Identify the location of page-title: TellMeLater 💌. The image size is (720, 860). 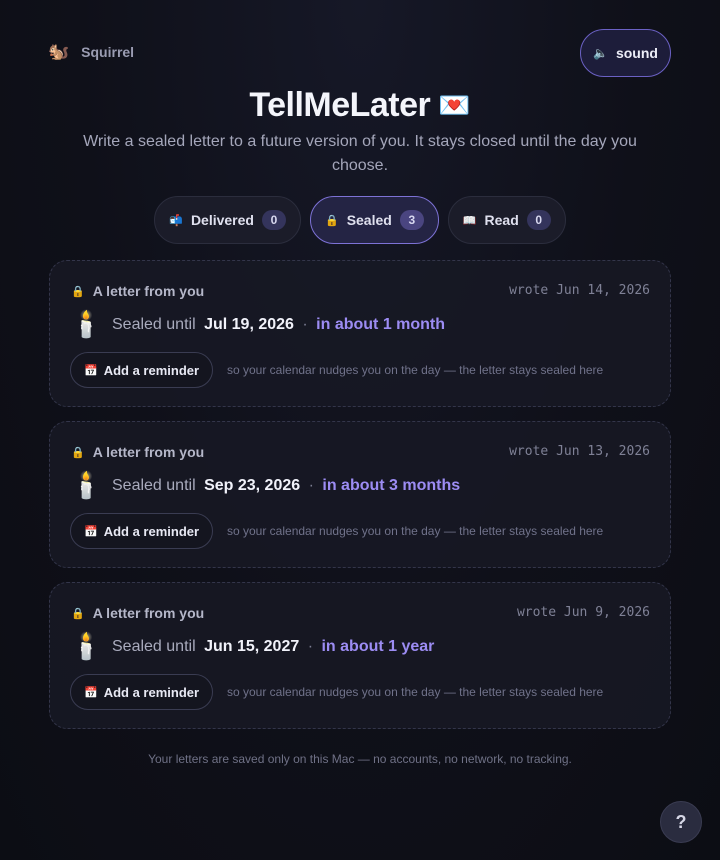
(360, 105).